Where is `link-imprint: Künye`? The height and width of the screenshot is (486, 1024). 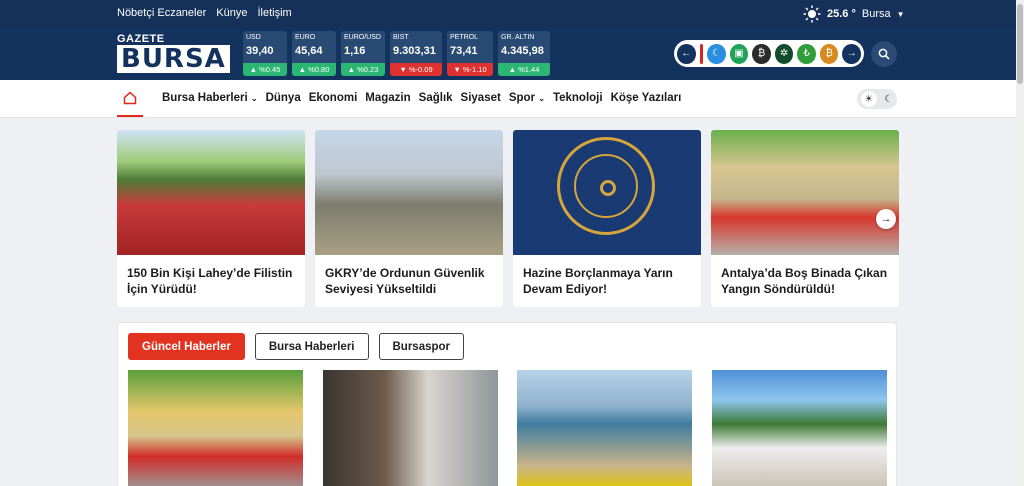
link-imprint: Künye is located at coordinates (231, 13).